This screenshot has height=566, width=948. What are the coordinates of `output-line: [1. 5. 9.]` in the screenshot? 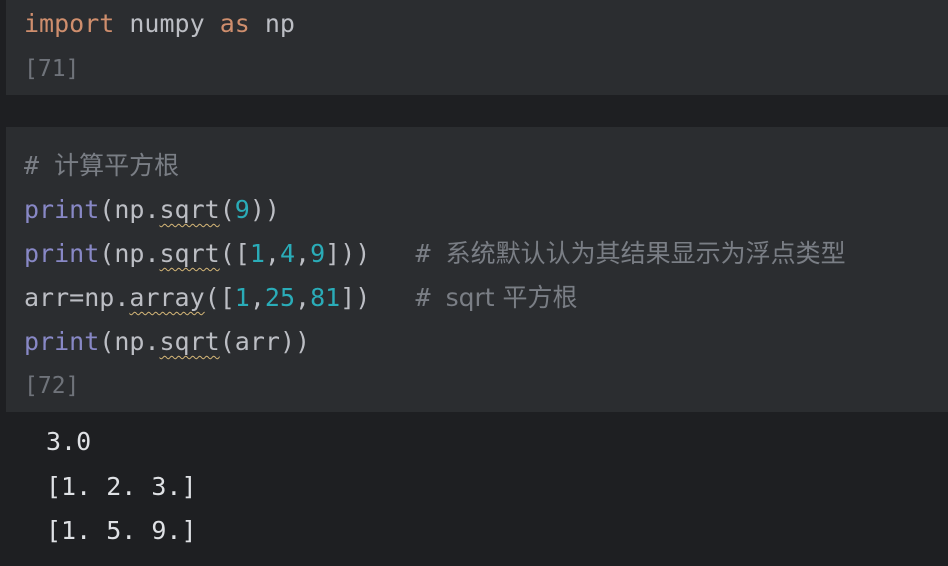 It's located at (121, 530).